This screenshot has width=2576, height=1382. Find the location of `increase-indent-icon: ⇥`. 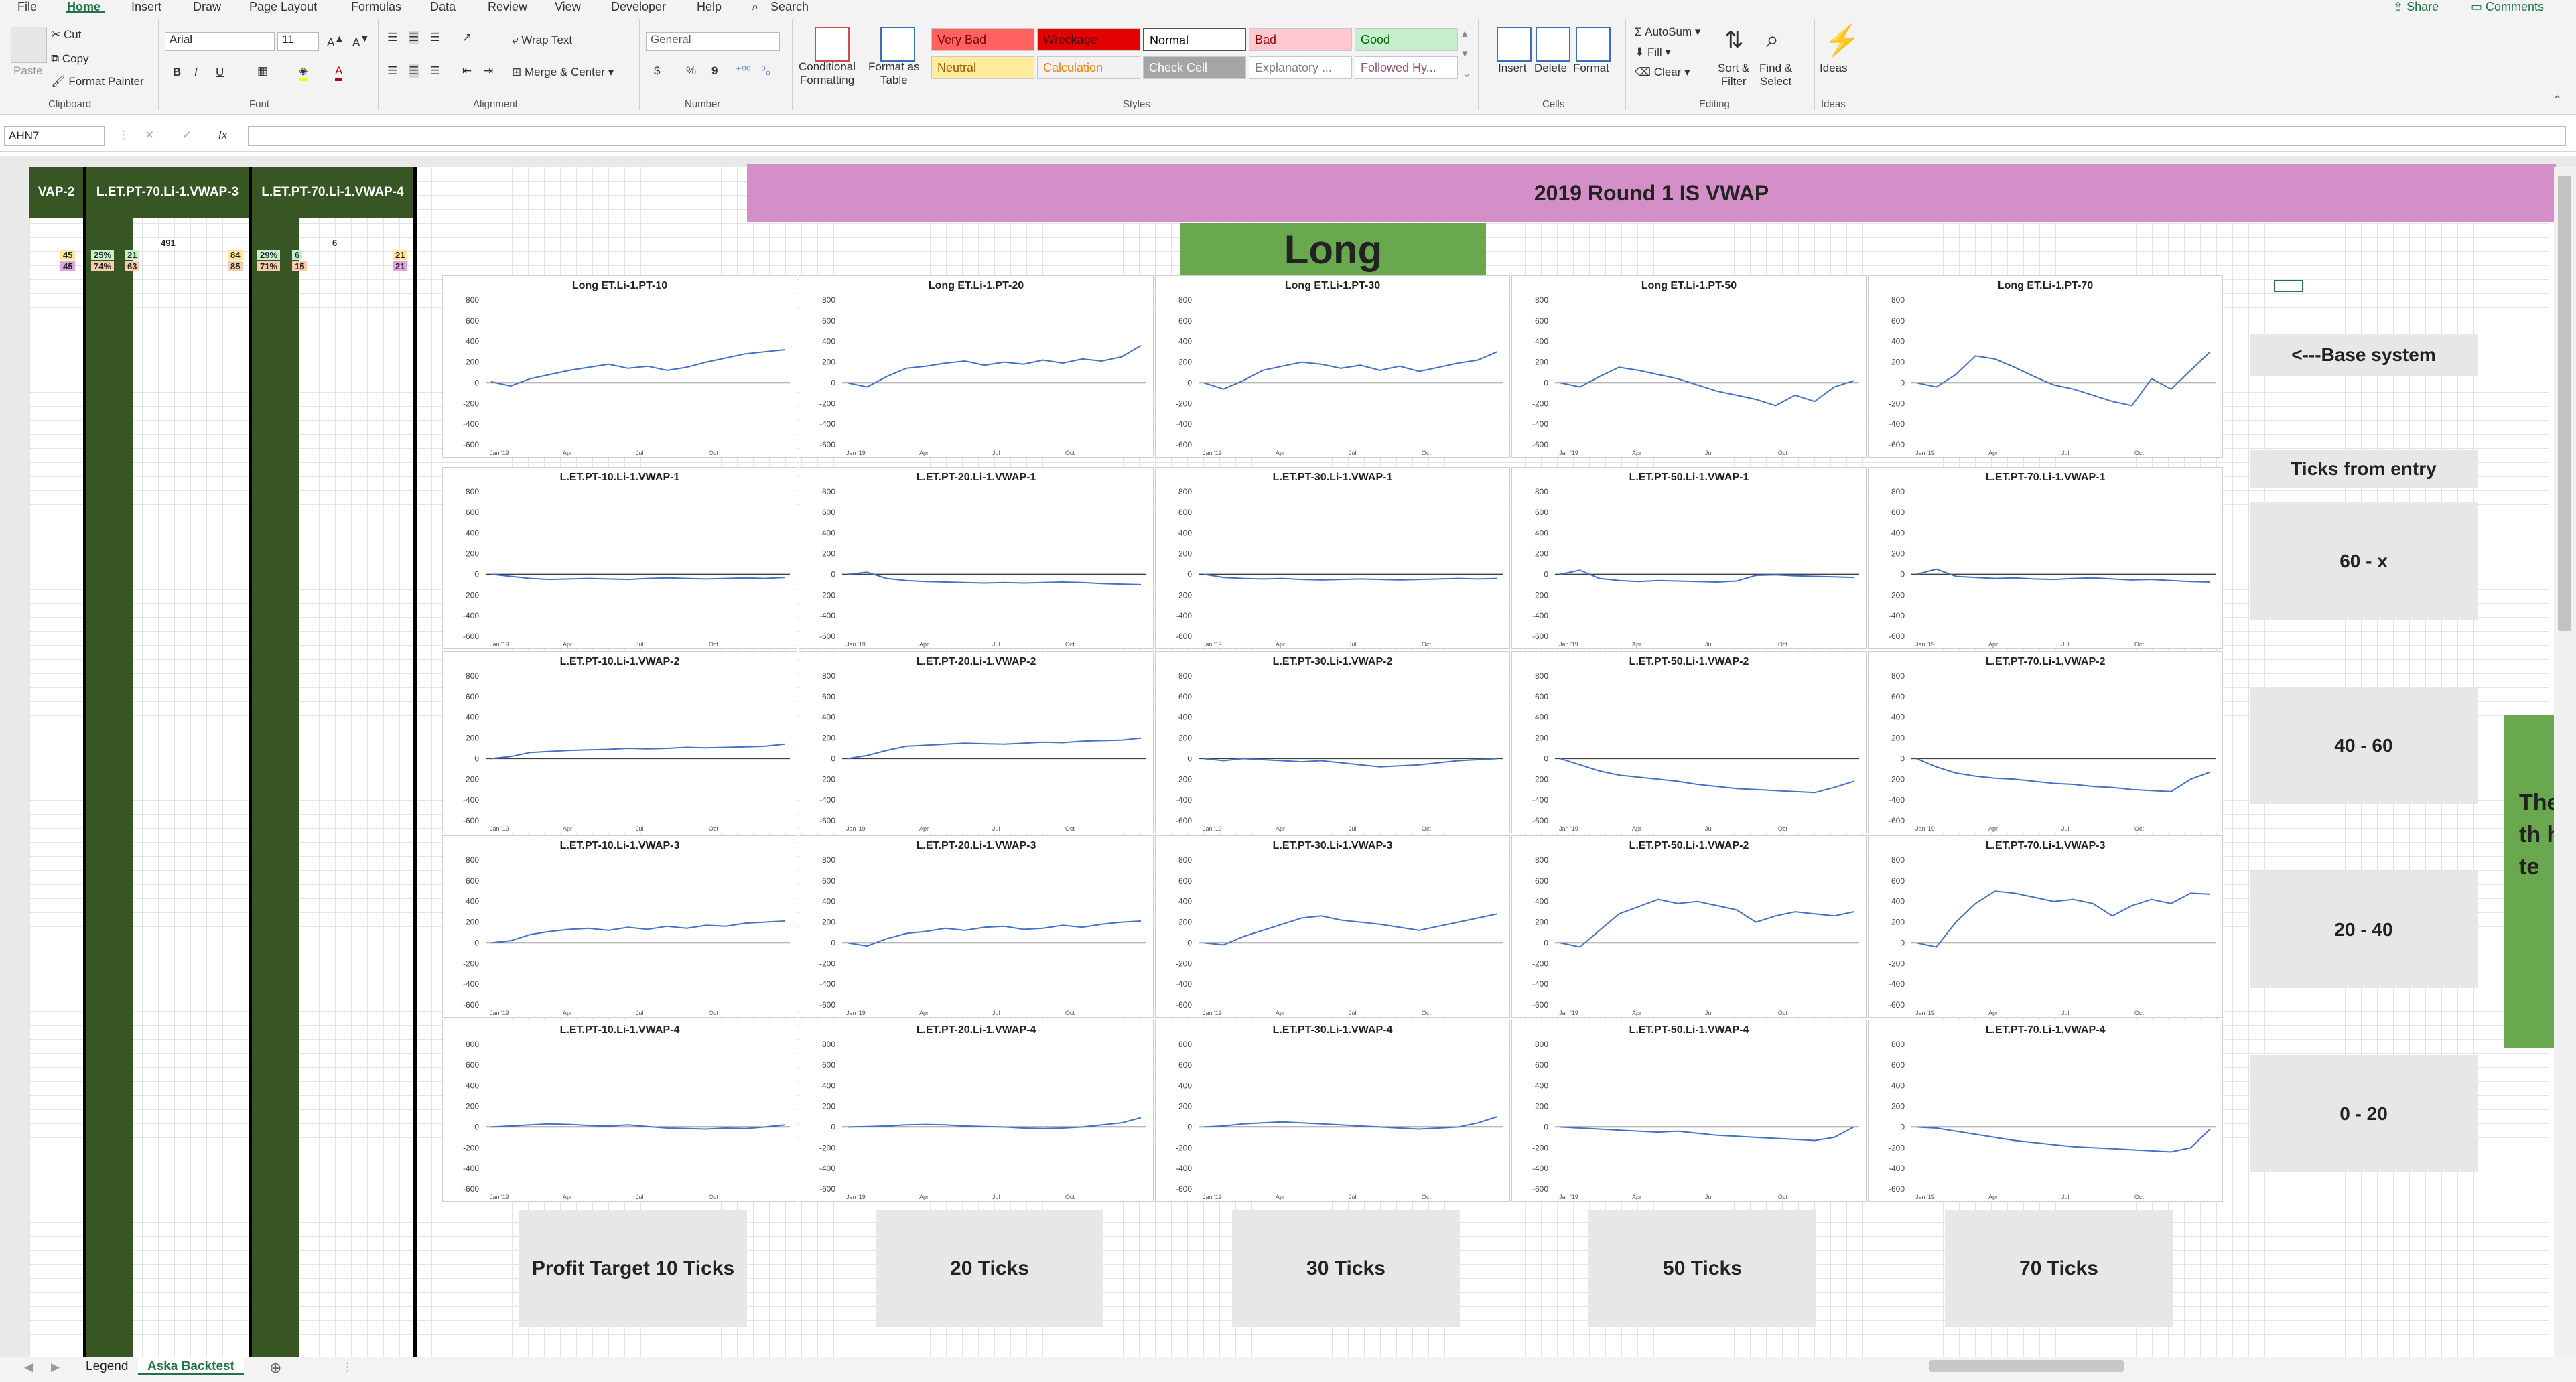

increase-indent-icon: ⇥ is located at coordinates (488, 71).